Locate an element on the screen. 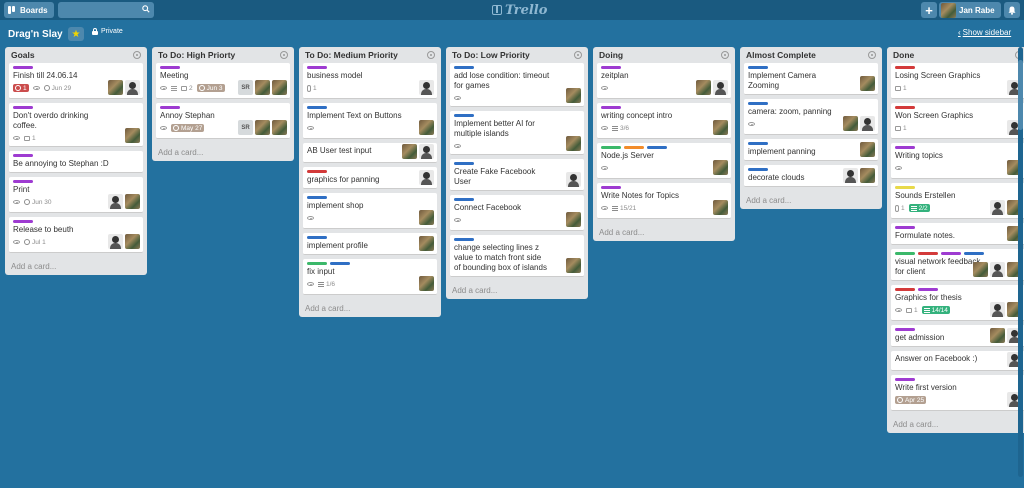  list-title: To Do: High Priorty is located at coordinates (196, 55).